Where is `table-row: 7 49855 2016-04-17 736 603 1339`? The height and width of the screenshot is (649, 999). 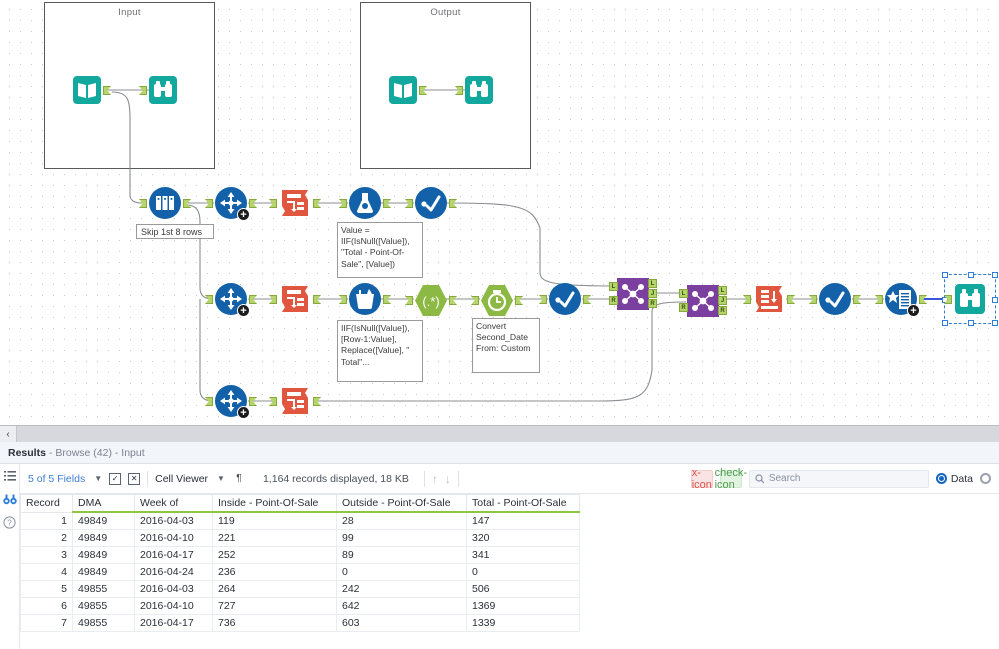
table-row: 7 49855 2016-04-17 736 603 1339 is located at coordinates (300, 623).